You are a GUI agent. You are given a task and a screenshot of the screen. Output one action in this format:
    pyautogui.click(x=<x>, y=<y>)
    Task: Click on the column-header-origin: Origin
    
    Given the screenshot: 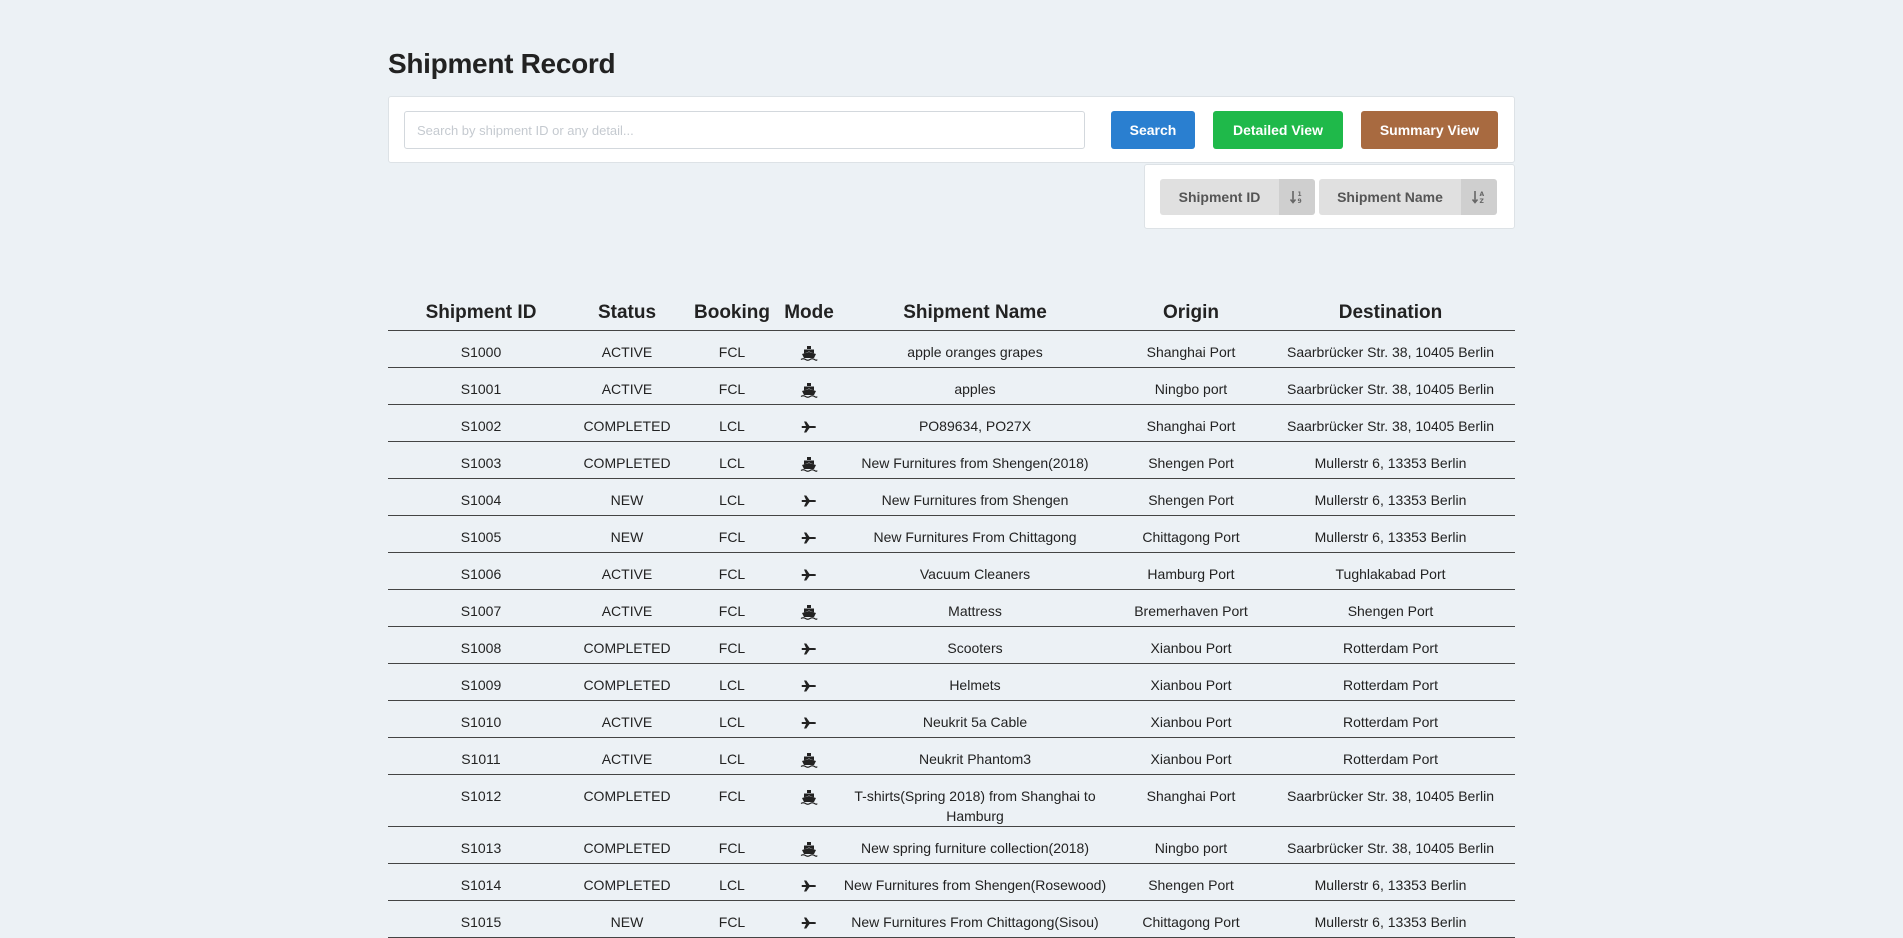 What is the action you would take?
    pyautogui.click(x=1191, y=313)
    